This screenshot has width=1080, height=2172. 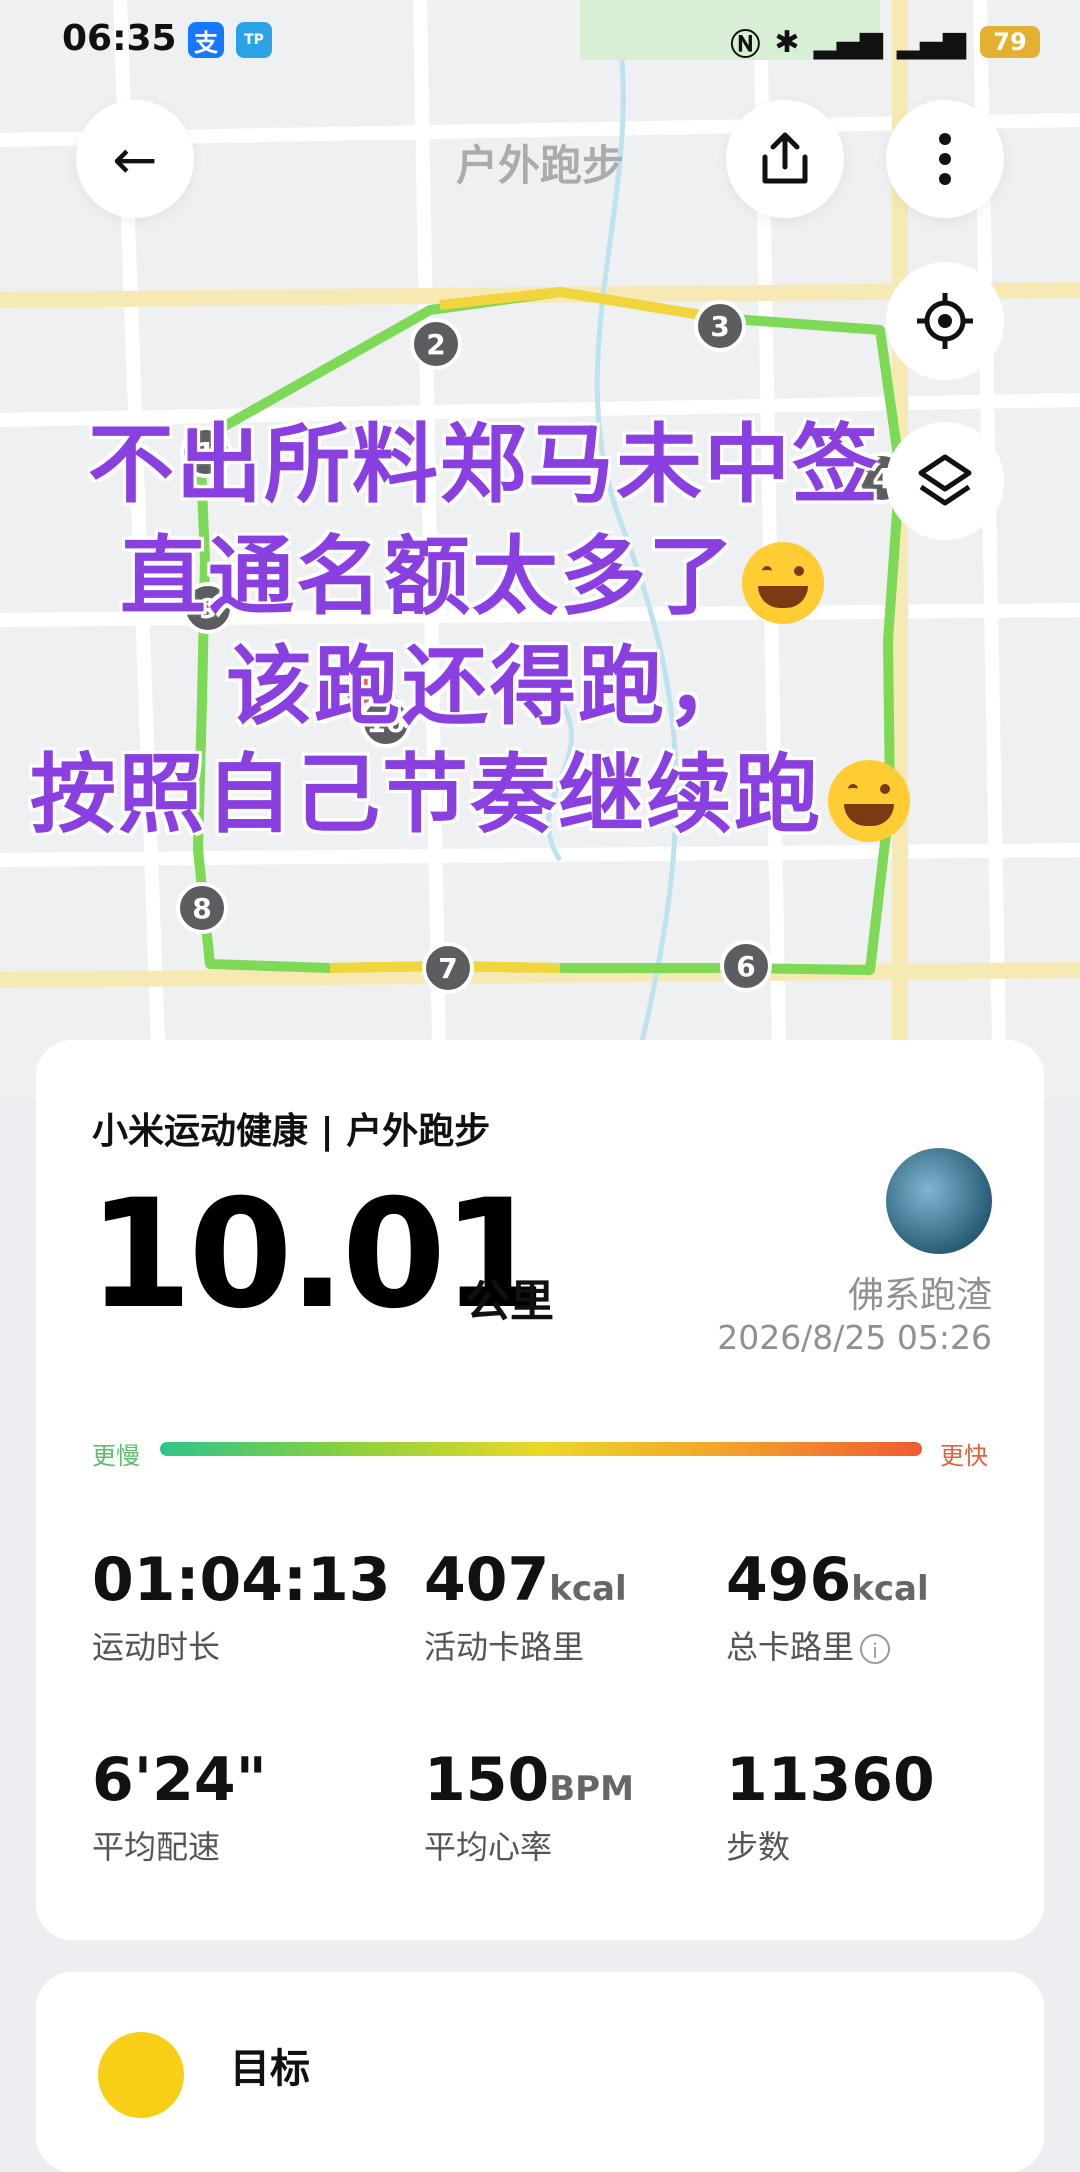 I want to click on bluetooth-icon: ✱, so click(x=787, y=42).